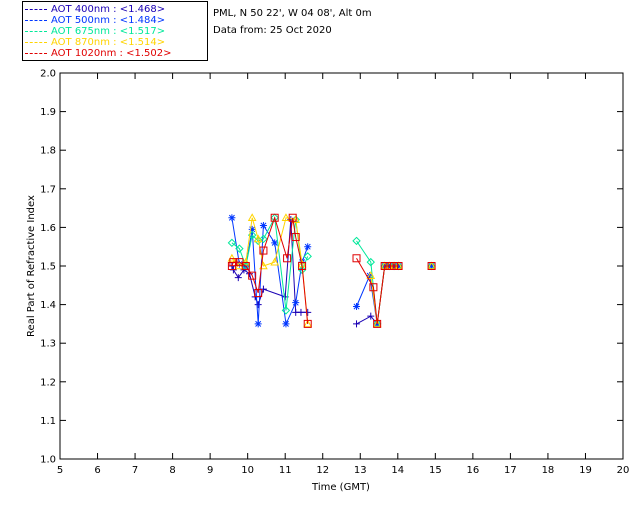 The image size is (640, 512). Describe the element at coordinates (48, 151) in the screenshot. I see `y-tick-label: 1.8` at that location.